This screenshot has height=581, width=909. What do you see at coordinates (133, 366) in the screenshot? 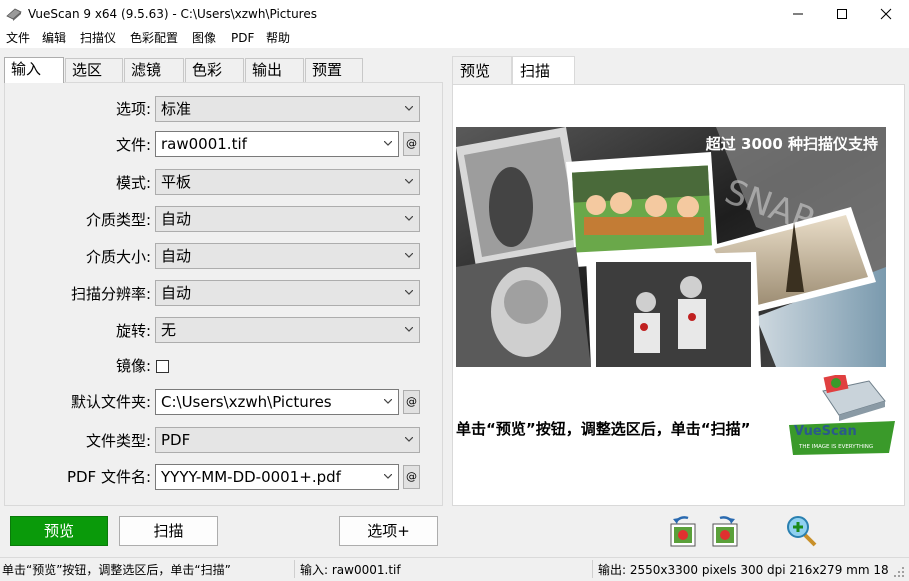
I see `mirror-label: 镜像:` at bounding box center [133, 366].